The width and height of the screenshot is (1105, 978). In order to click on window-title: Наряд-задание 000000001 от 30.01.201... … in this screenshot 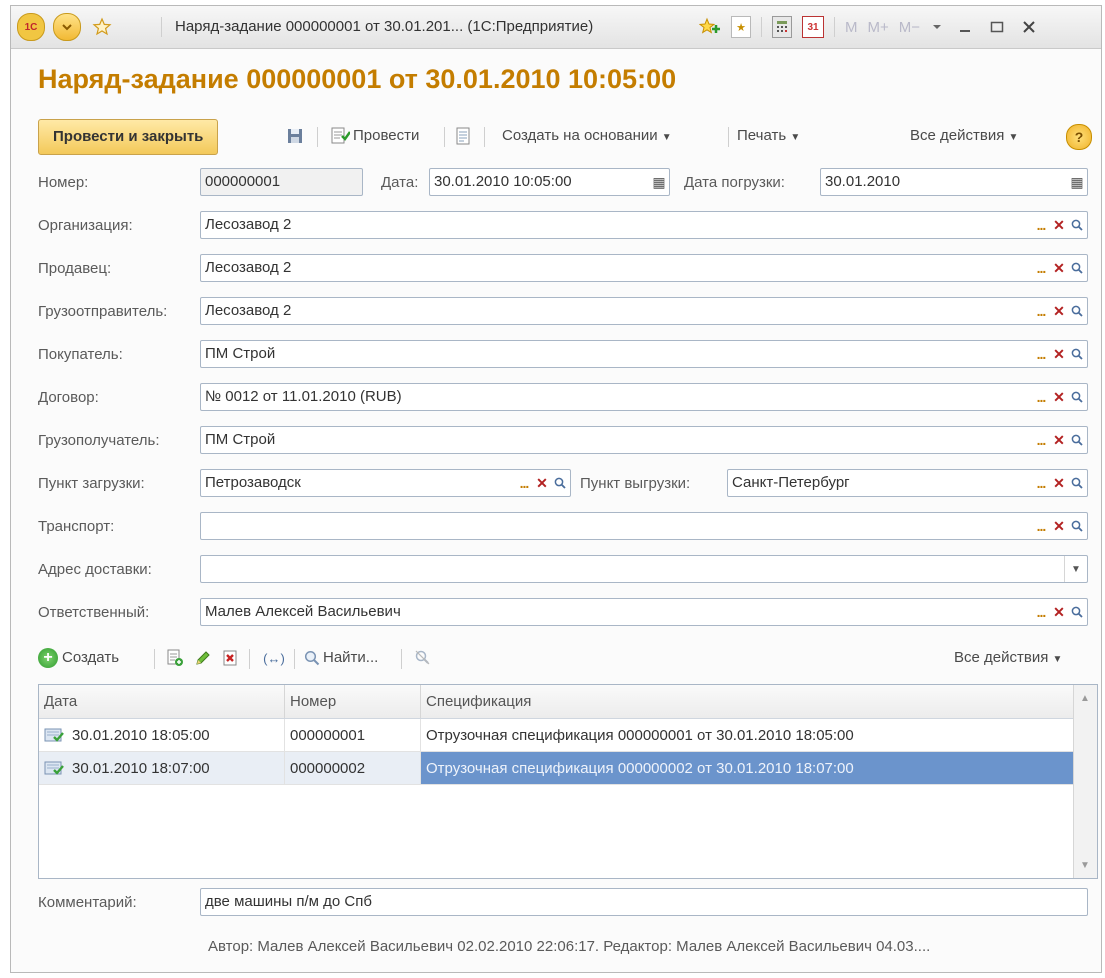, I will do `click(384, 26)`.